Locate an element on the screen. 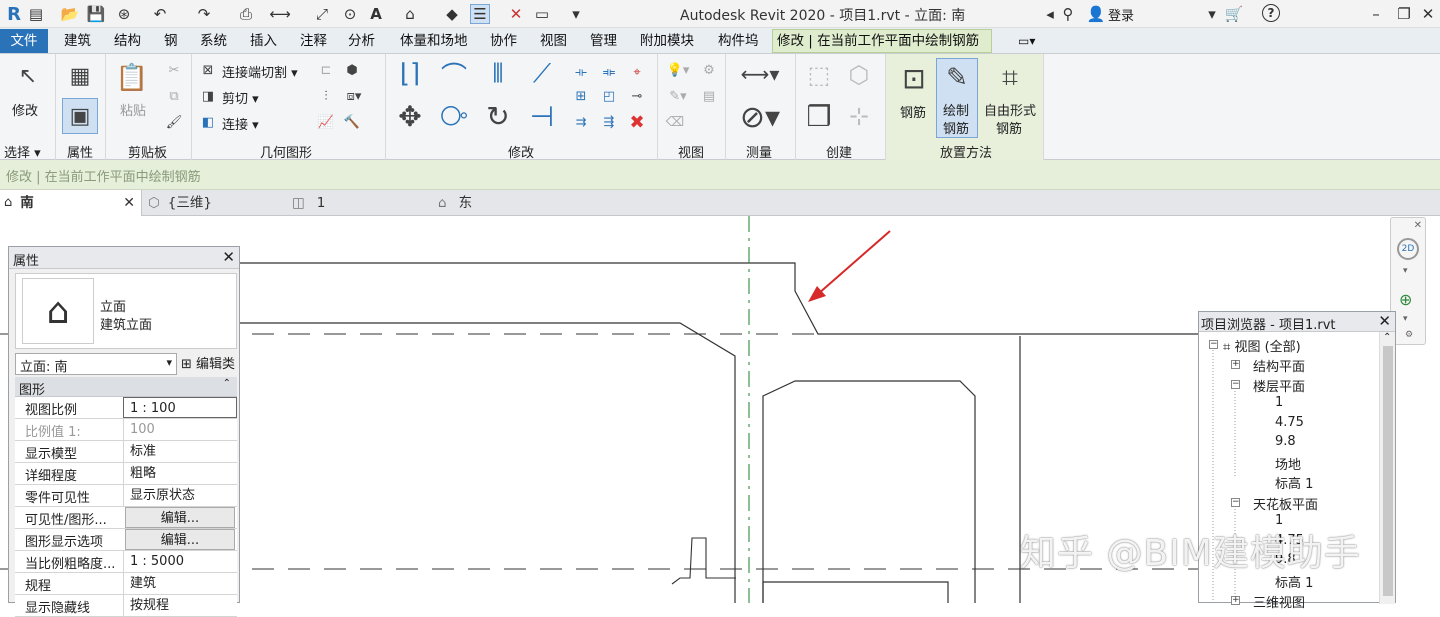 The width and height of the screenshot is (1440, 617). paste-button: 粘贴 is located at coordinates (133, 109).